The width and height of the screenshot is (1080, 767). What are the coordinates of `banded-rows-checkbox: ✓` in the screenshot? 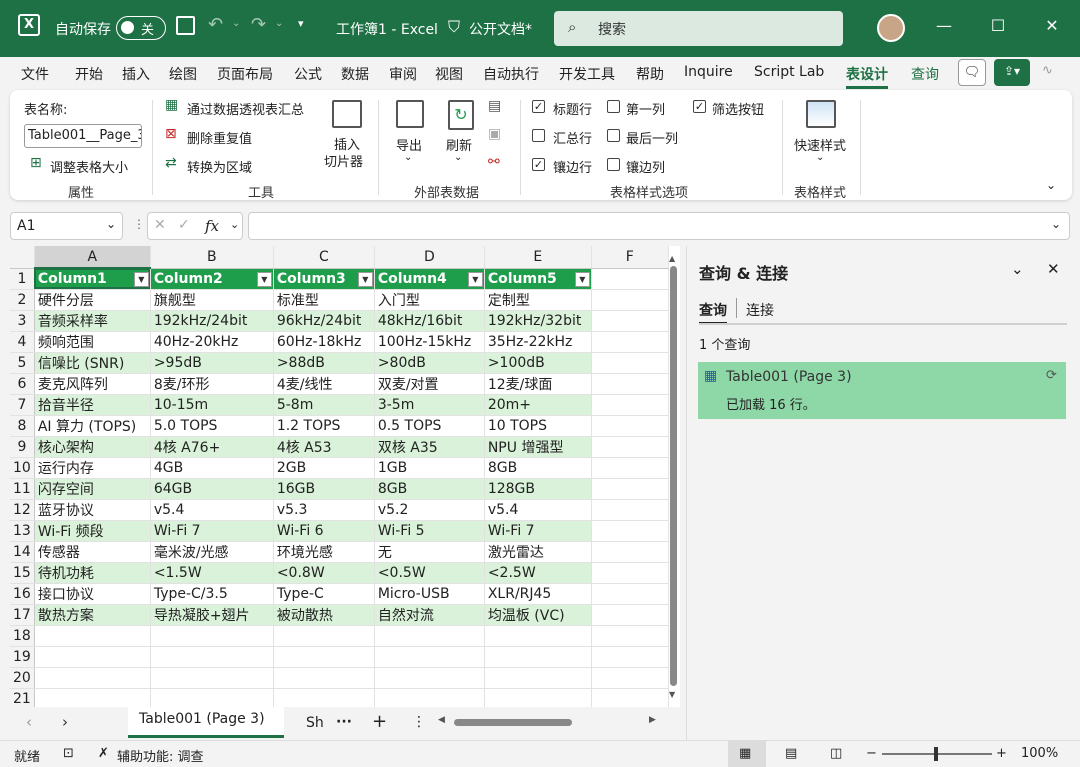 It's located at (538, 164).